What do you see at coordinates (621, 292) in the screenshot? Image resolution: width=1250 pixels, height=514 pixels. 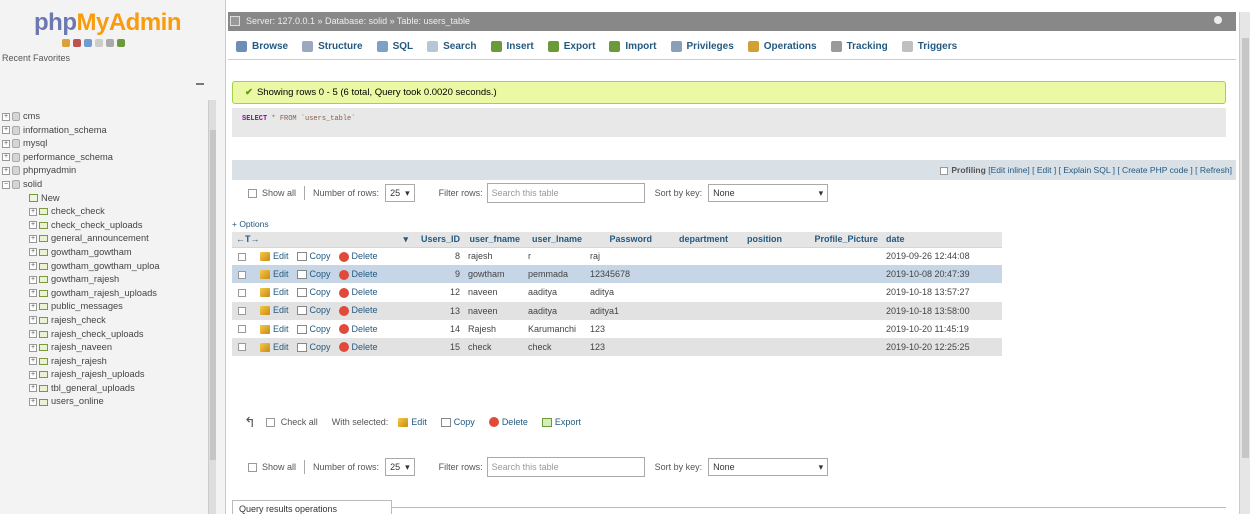 I see `cell-password: aditya` at bounding box center [621, 292].